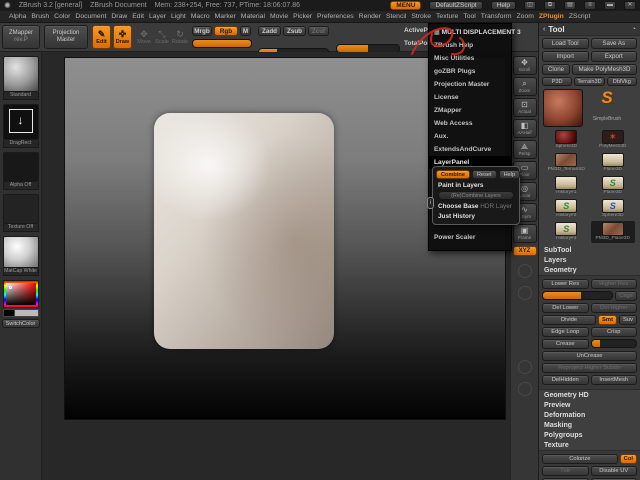 This screenshot has width=640, height=480. What do you see at coordinates (590, 5) in the screenshot?
I see `menu-lines-icon: ≡` at bounding box center [590, 5].